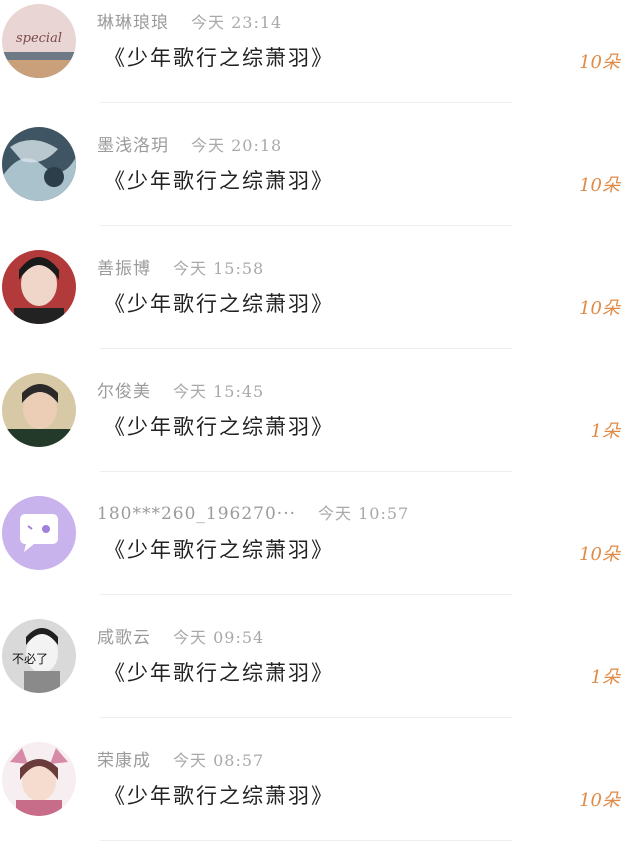 The width and height of the screenshot is (640, 862). I want to click on username: 墨浅洛玥, so click(133, 146).